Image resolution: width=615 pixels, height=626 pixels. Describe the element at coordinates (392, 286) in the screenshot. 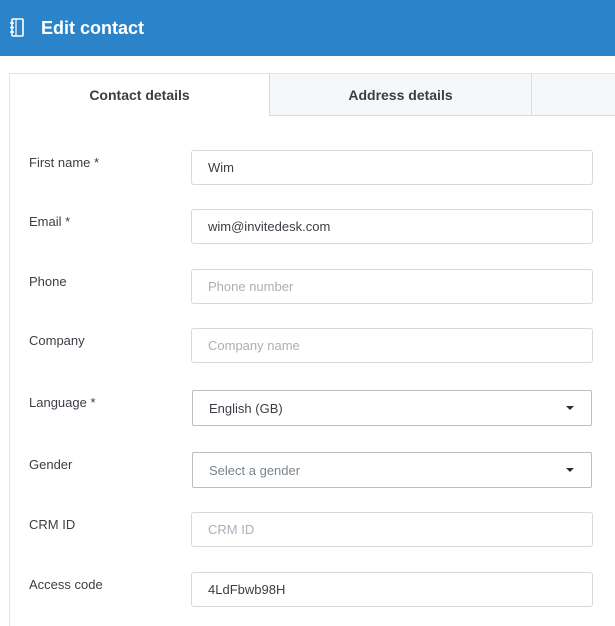

I see `phone-field` at that location.